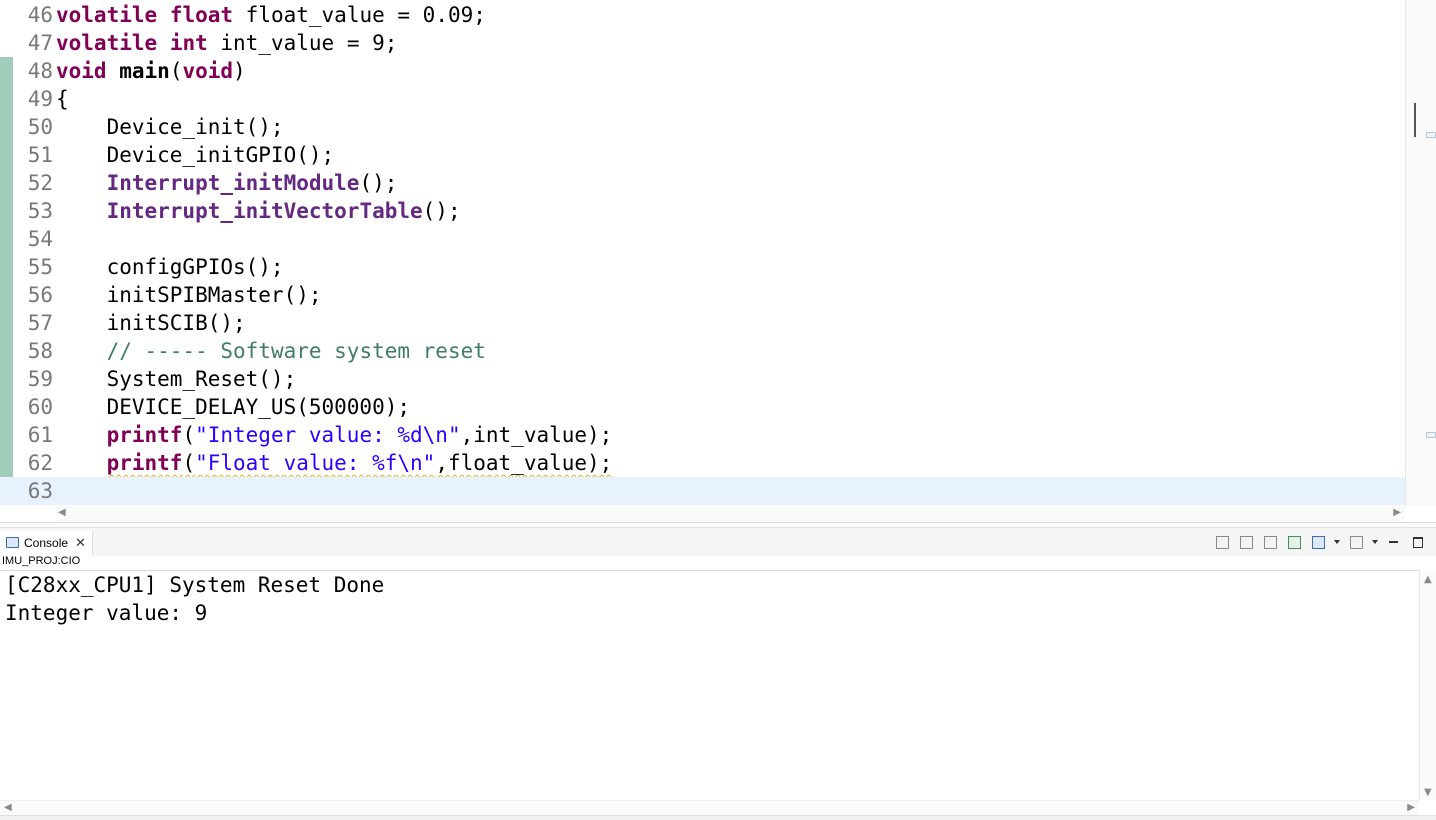  What do you see at coordinates (40, 183) in the screenshot?
I see `line-number: 52` at bounding box center [40, 183].